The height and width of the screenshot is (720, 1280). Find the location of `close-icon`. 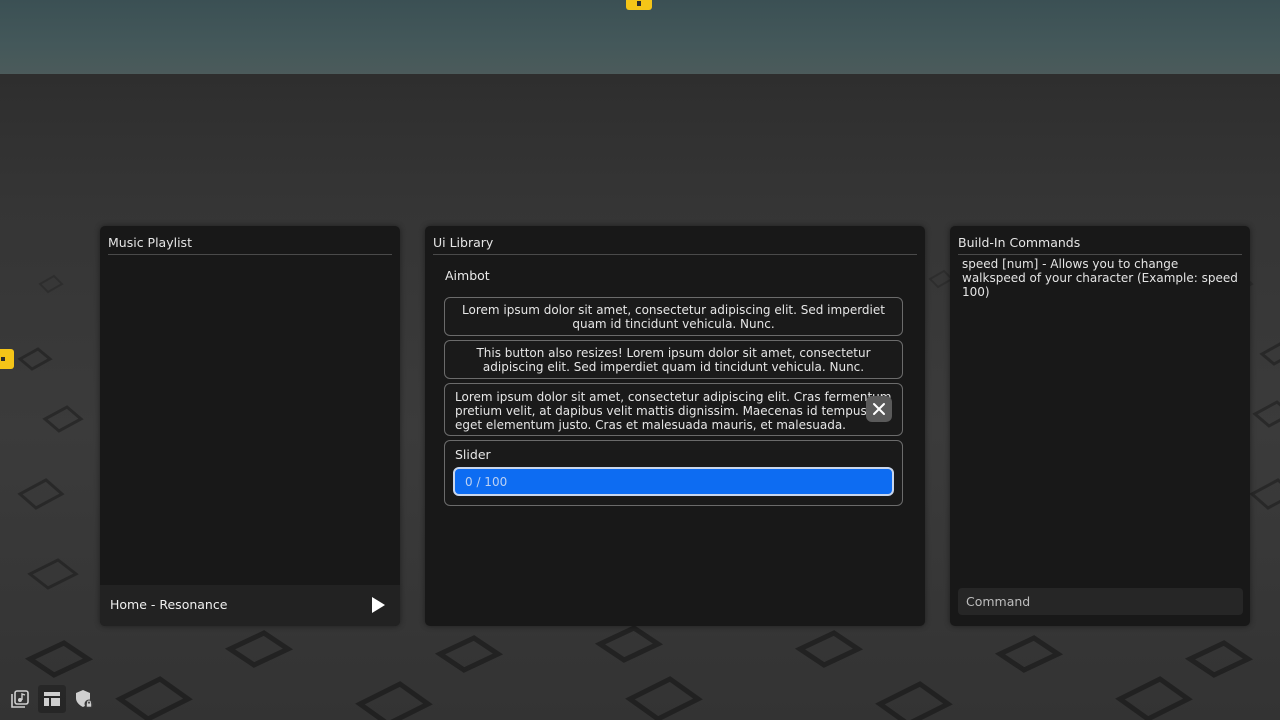

close-icon is located at coordinates (879, 409).